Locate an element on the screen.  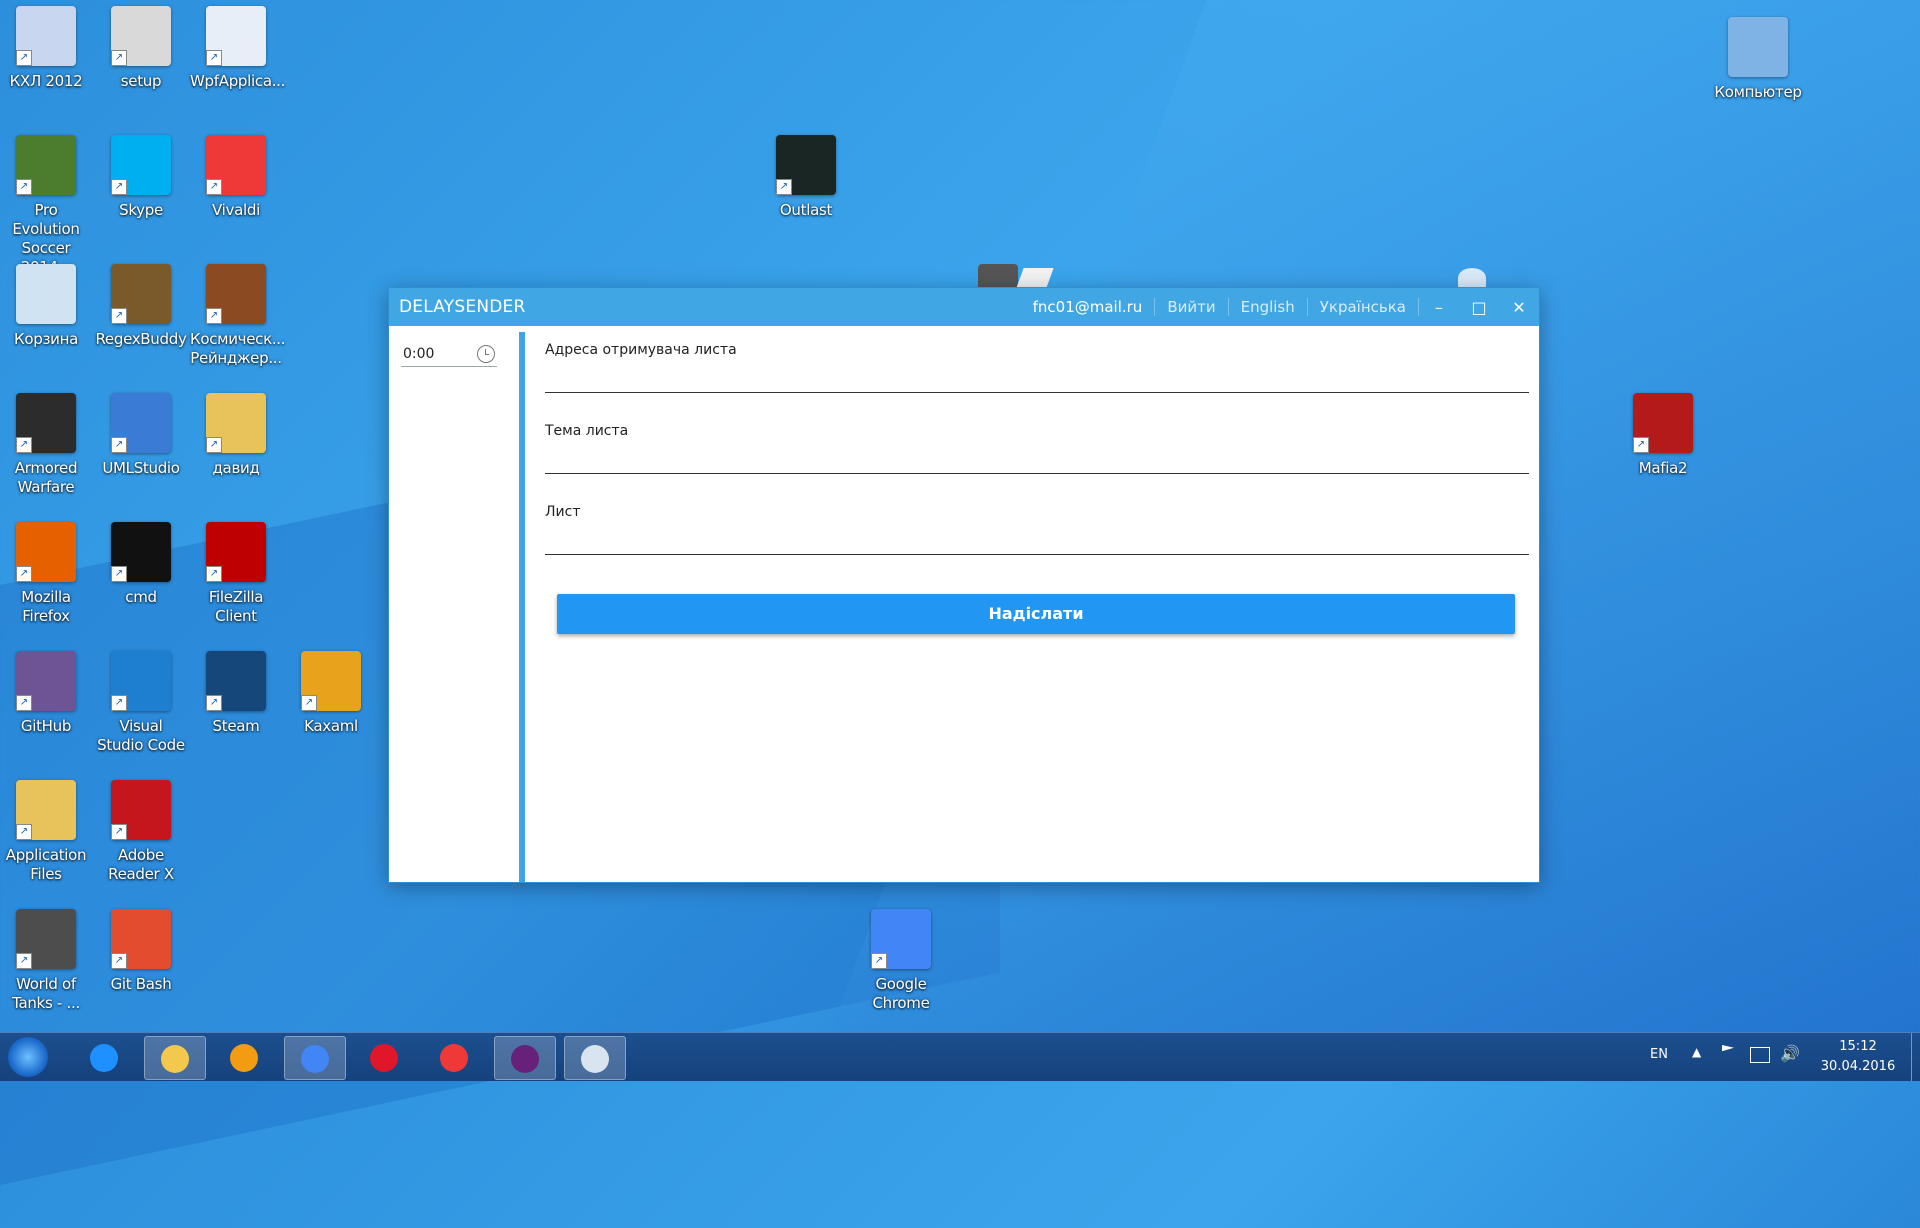
message-field: Лист is located at coordinates (1037, 528).